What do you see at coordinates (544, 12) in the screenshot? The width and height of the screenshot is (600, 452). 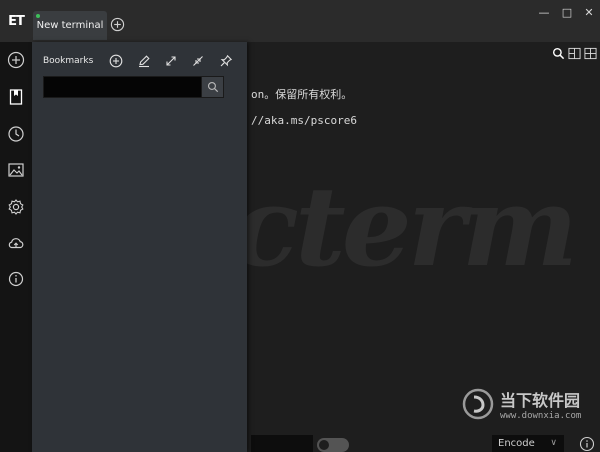 I see `minimize-button: —` at bounding box center [544, 12].